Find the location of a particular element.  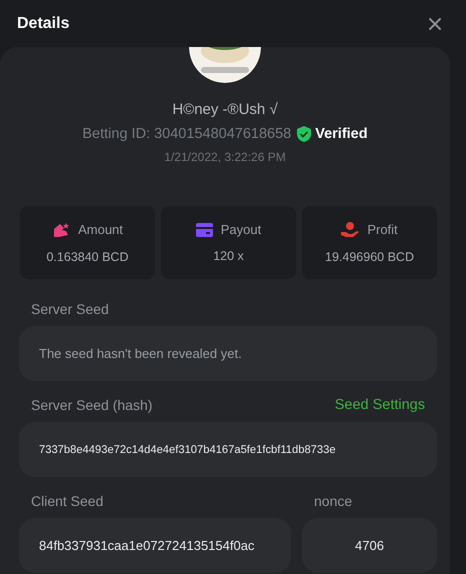

stat-label: Payout is located at coordinates (241, 229).